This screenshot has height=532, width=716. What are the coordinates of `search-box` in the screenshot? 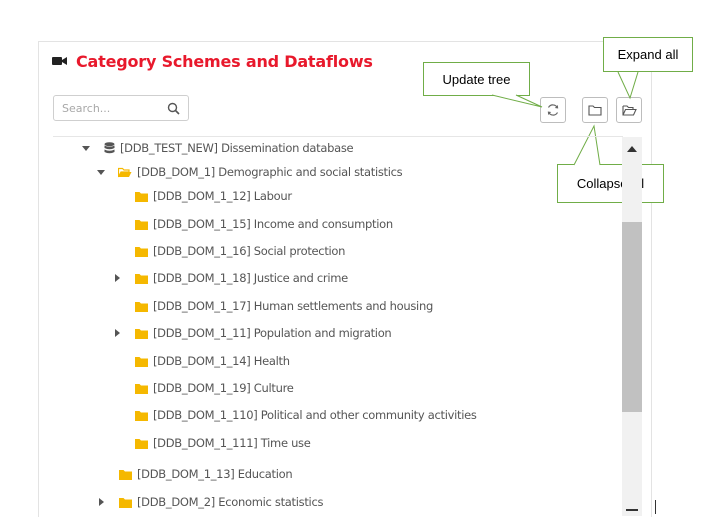 It's located at (121, 108).